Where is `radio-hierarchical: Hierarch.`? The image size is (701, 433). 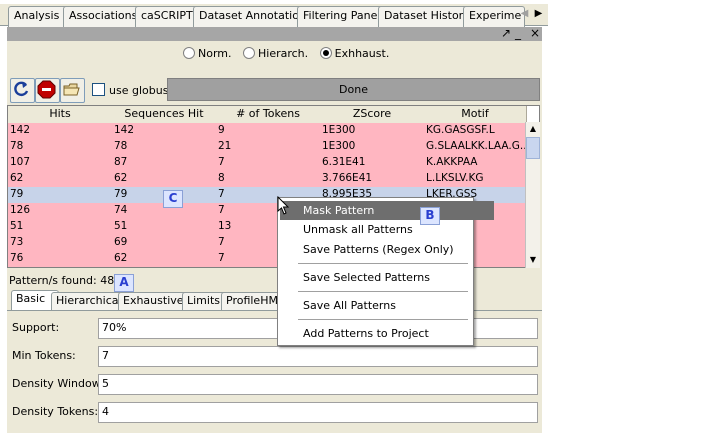
radio-hierarchical: Hierarch. is located at coordinates (275, 53).